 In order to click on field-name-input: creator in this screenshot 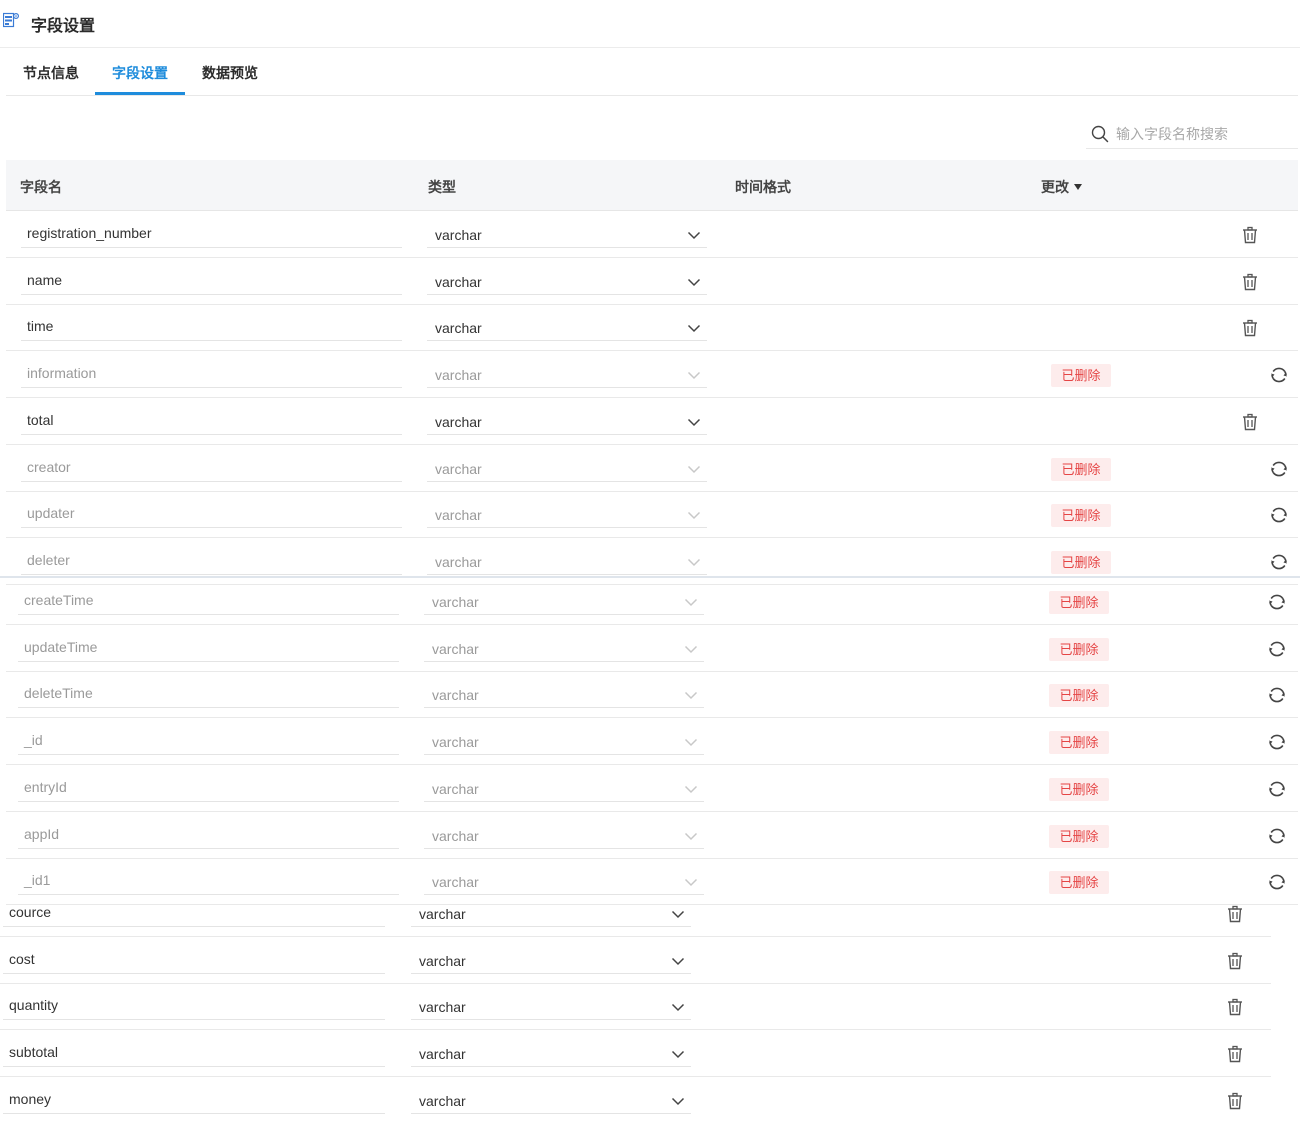, I will do `click(211, 469)`.